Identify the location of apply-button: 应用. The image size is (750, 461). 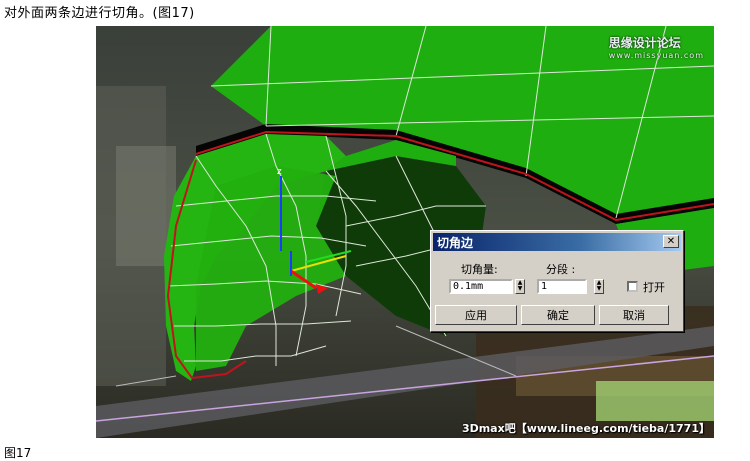
(476, 315).